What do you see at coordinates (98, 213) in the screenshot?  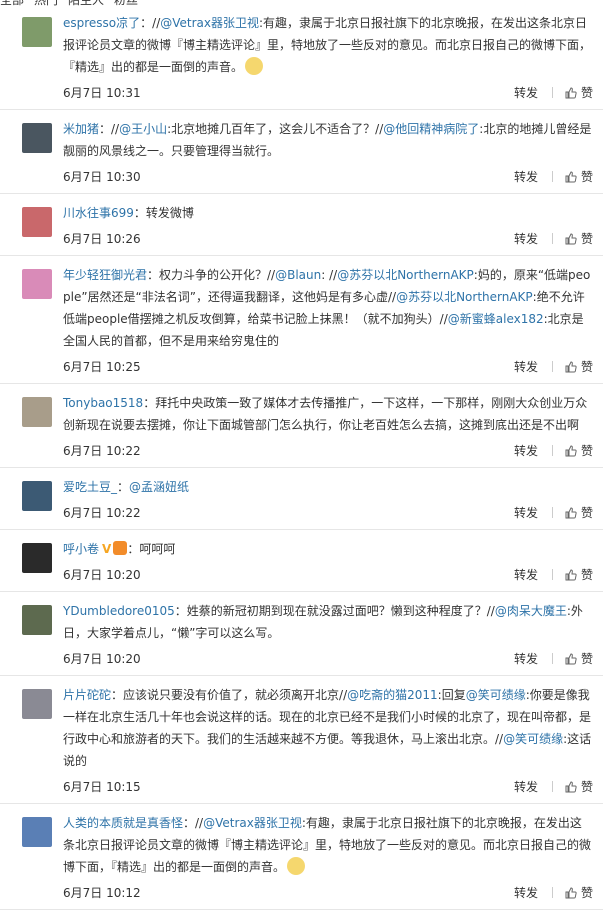 I see `commenter-name: 川水往事699` at bounding box center [98, 213].